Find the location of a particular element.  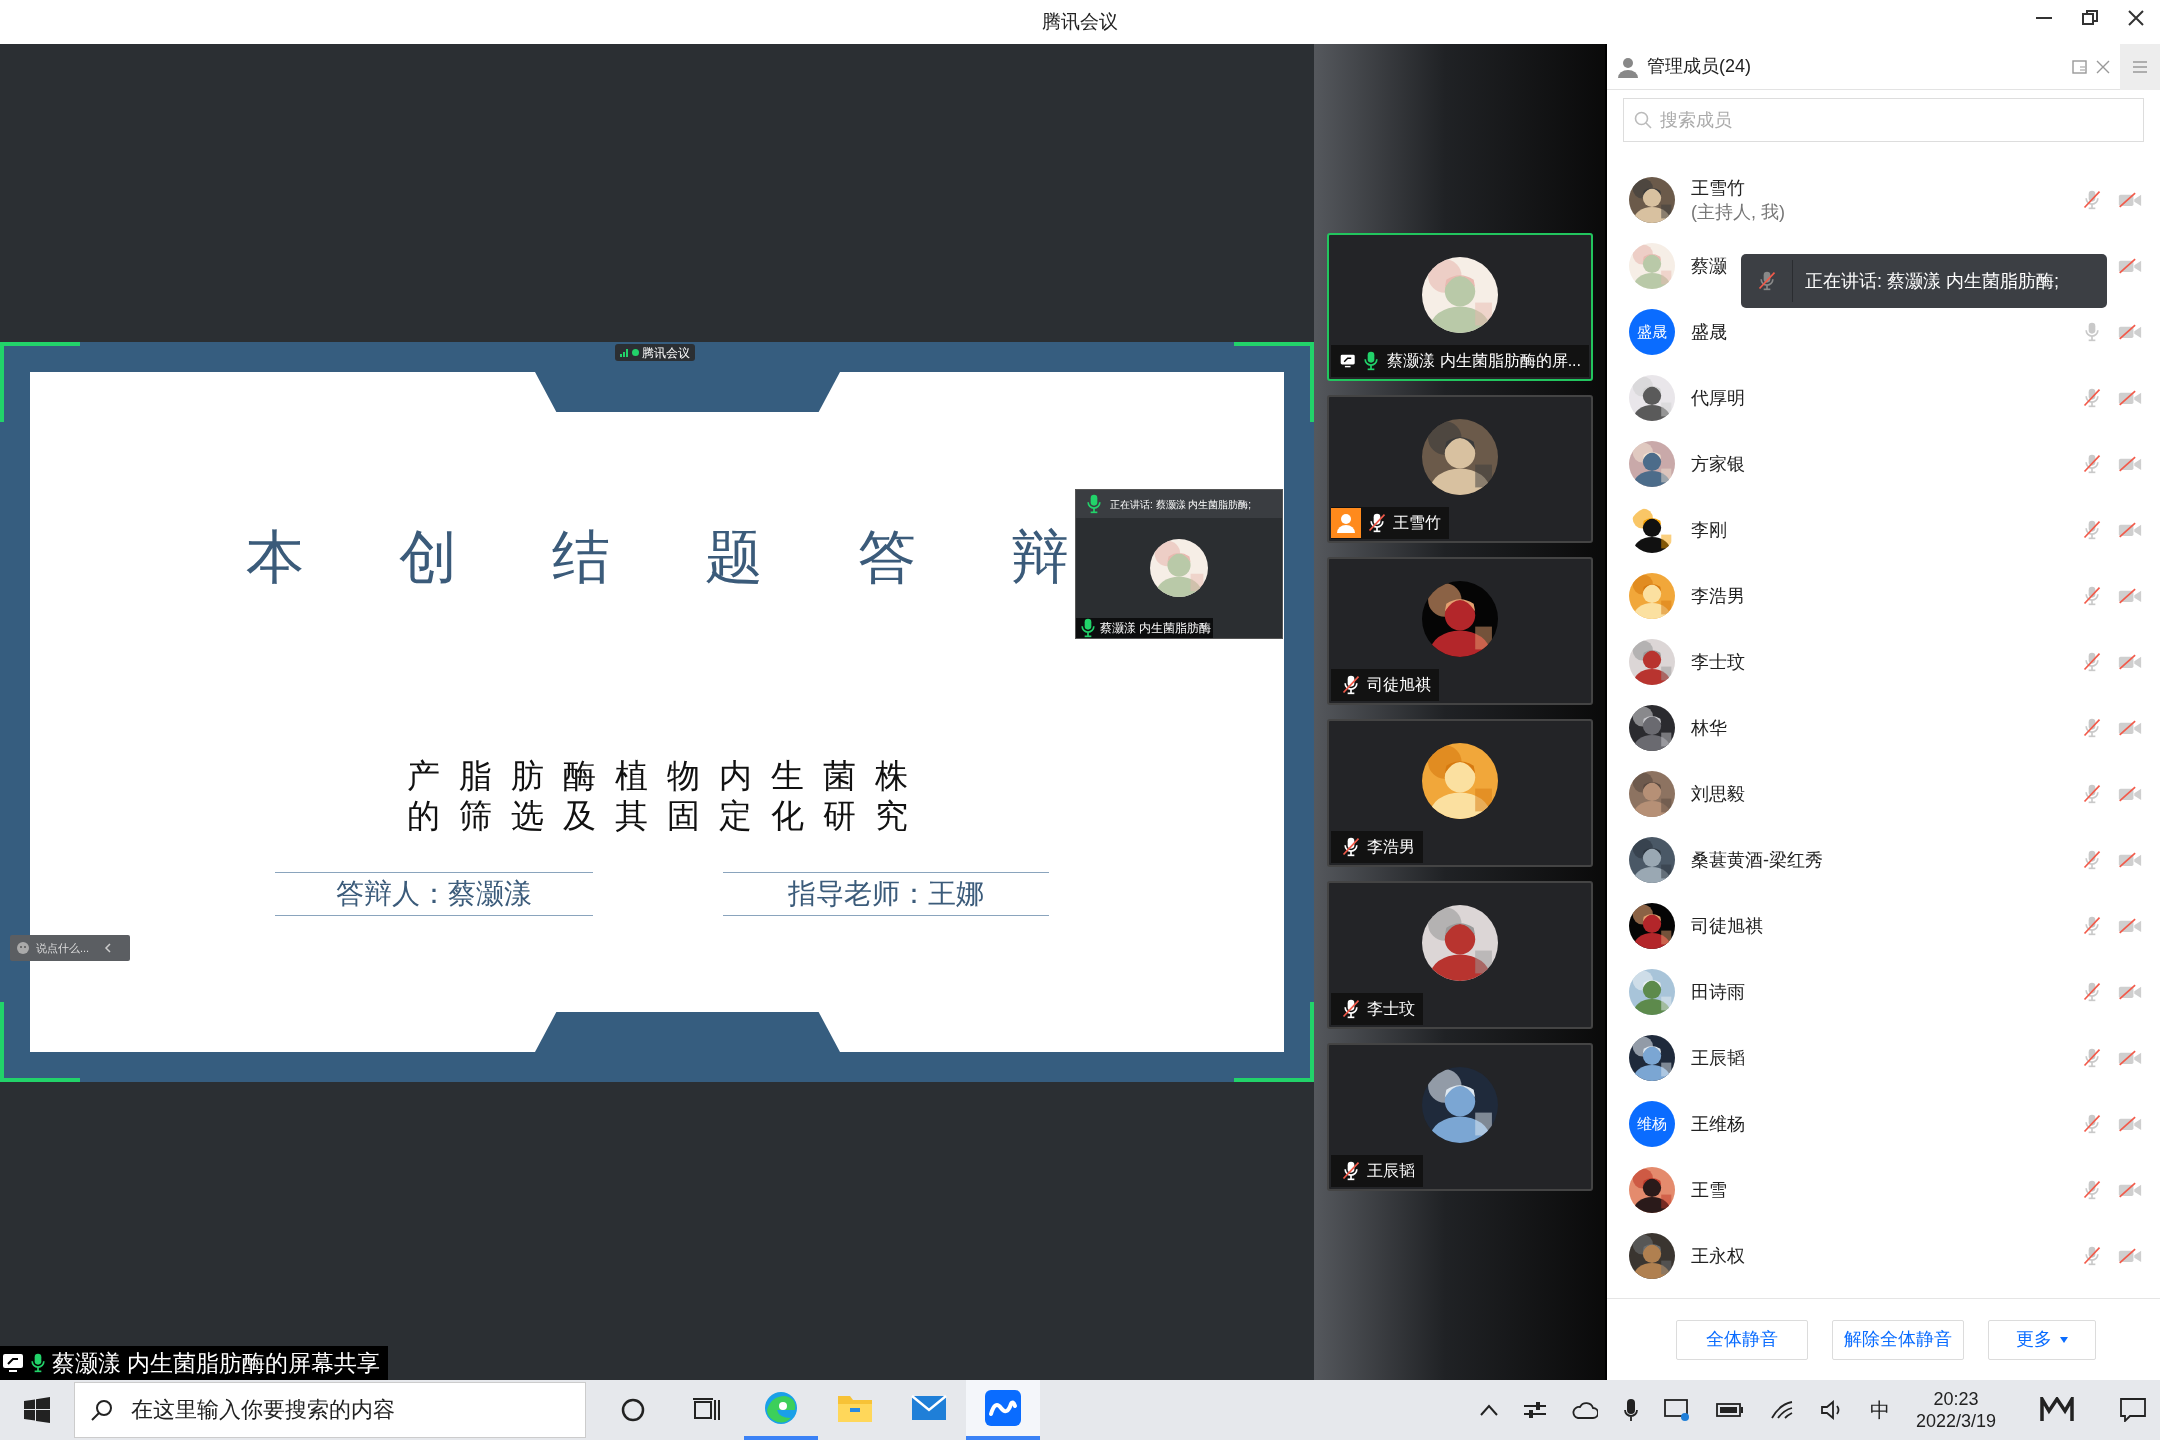

window-title: 腾讯会议 is located at coordinates (1080, 21).